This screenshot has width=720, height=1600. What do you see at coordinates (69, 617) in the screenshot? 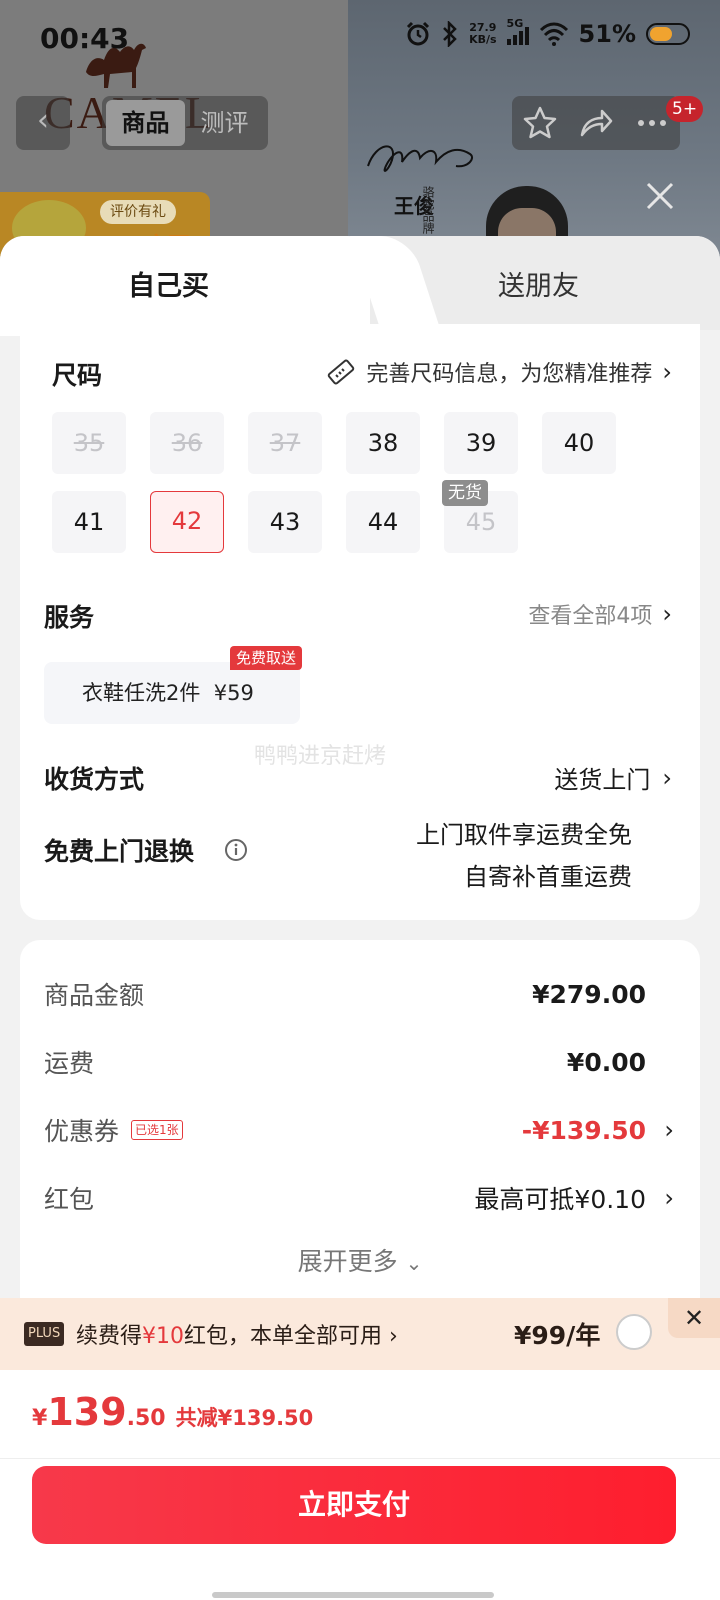
I see `service-title: 服务` at bounding box center [69, 617].